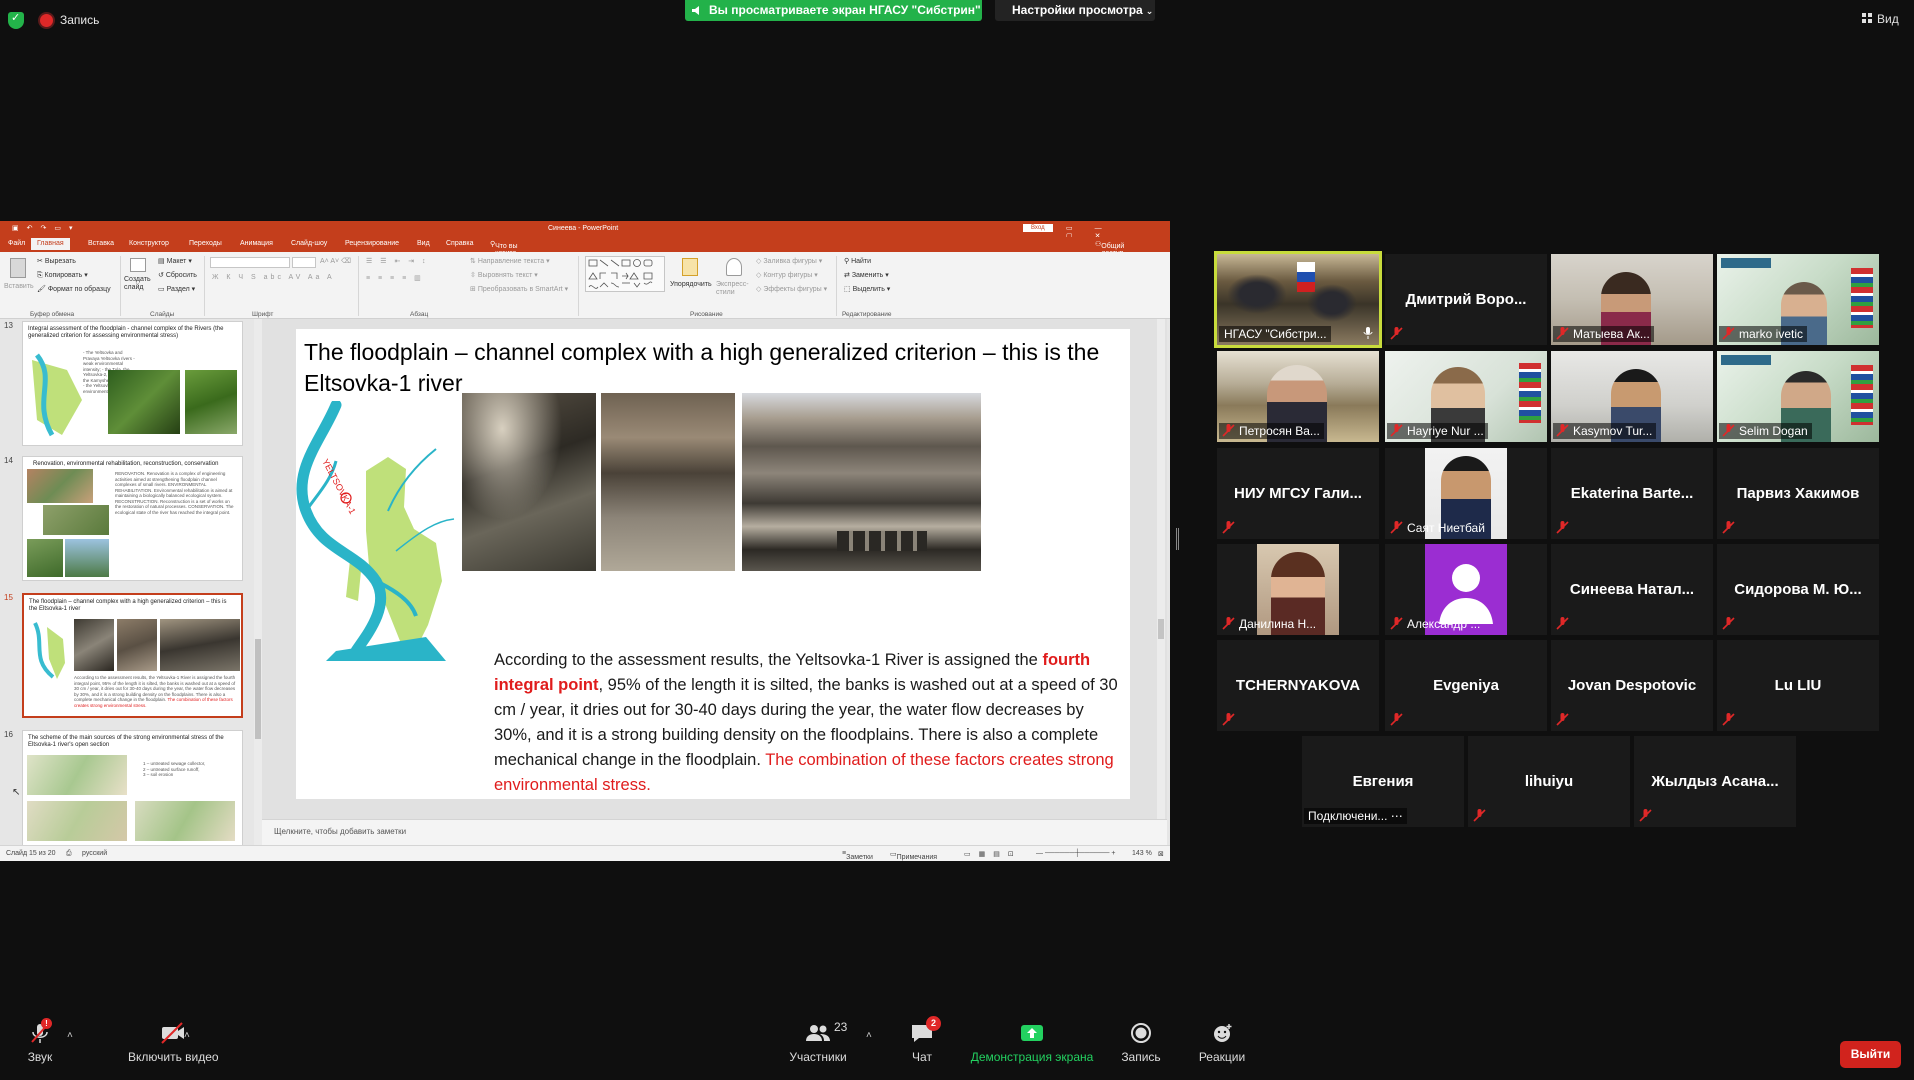 The image size is (1914, 1080). Describe the element at coordinates (256, 243) in the screenshot. I see `ppt-tab-animations: Анимация` at that location.